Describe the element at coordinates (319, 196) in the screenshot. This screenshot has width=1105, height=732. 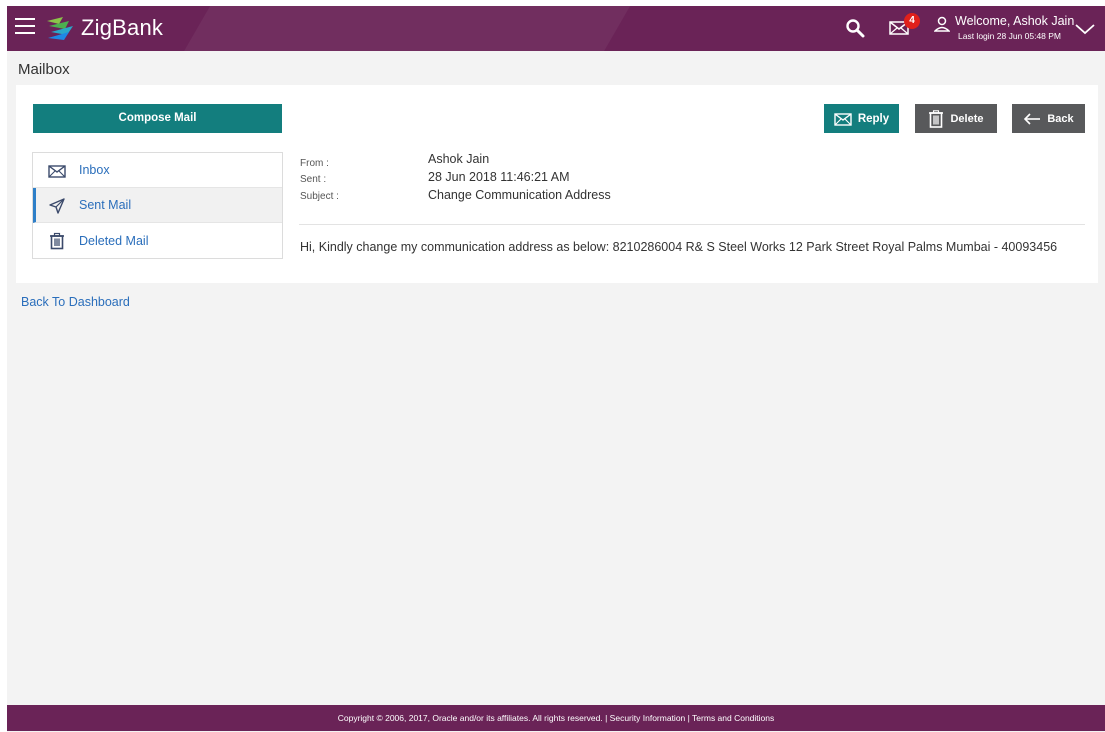
I see `subject-label: Subject :` at that location.